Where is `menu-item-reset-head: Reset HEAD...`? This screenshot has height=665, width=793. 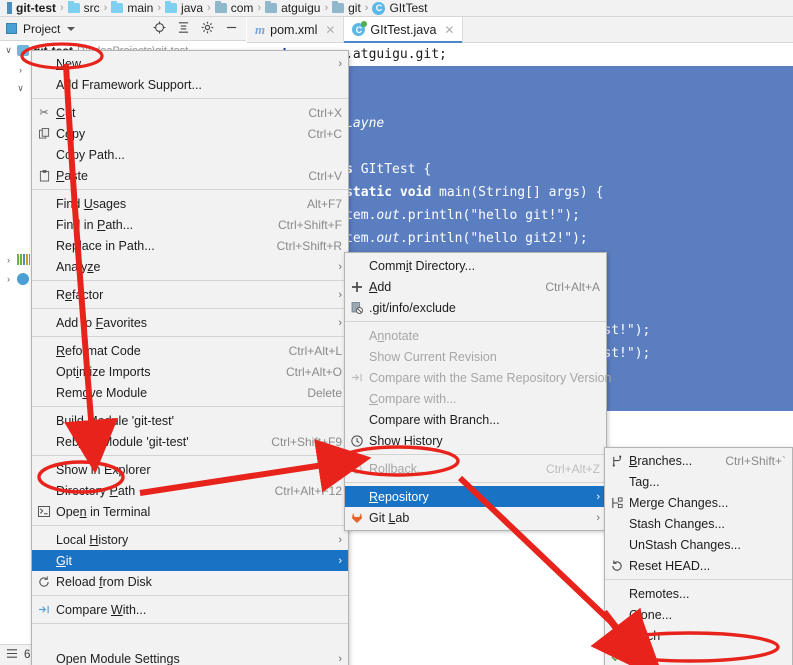
menu-item-reset-head: Reset HEAD... is located at coordinates (698, 565).